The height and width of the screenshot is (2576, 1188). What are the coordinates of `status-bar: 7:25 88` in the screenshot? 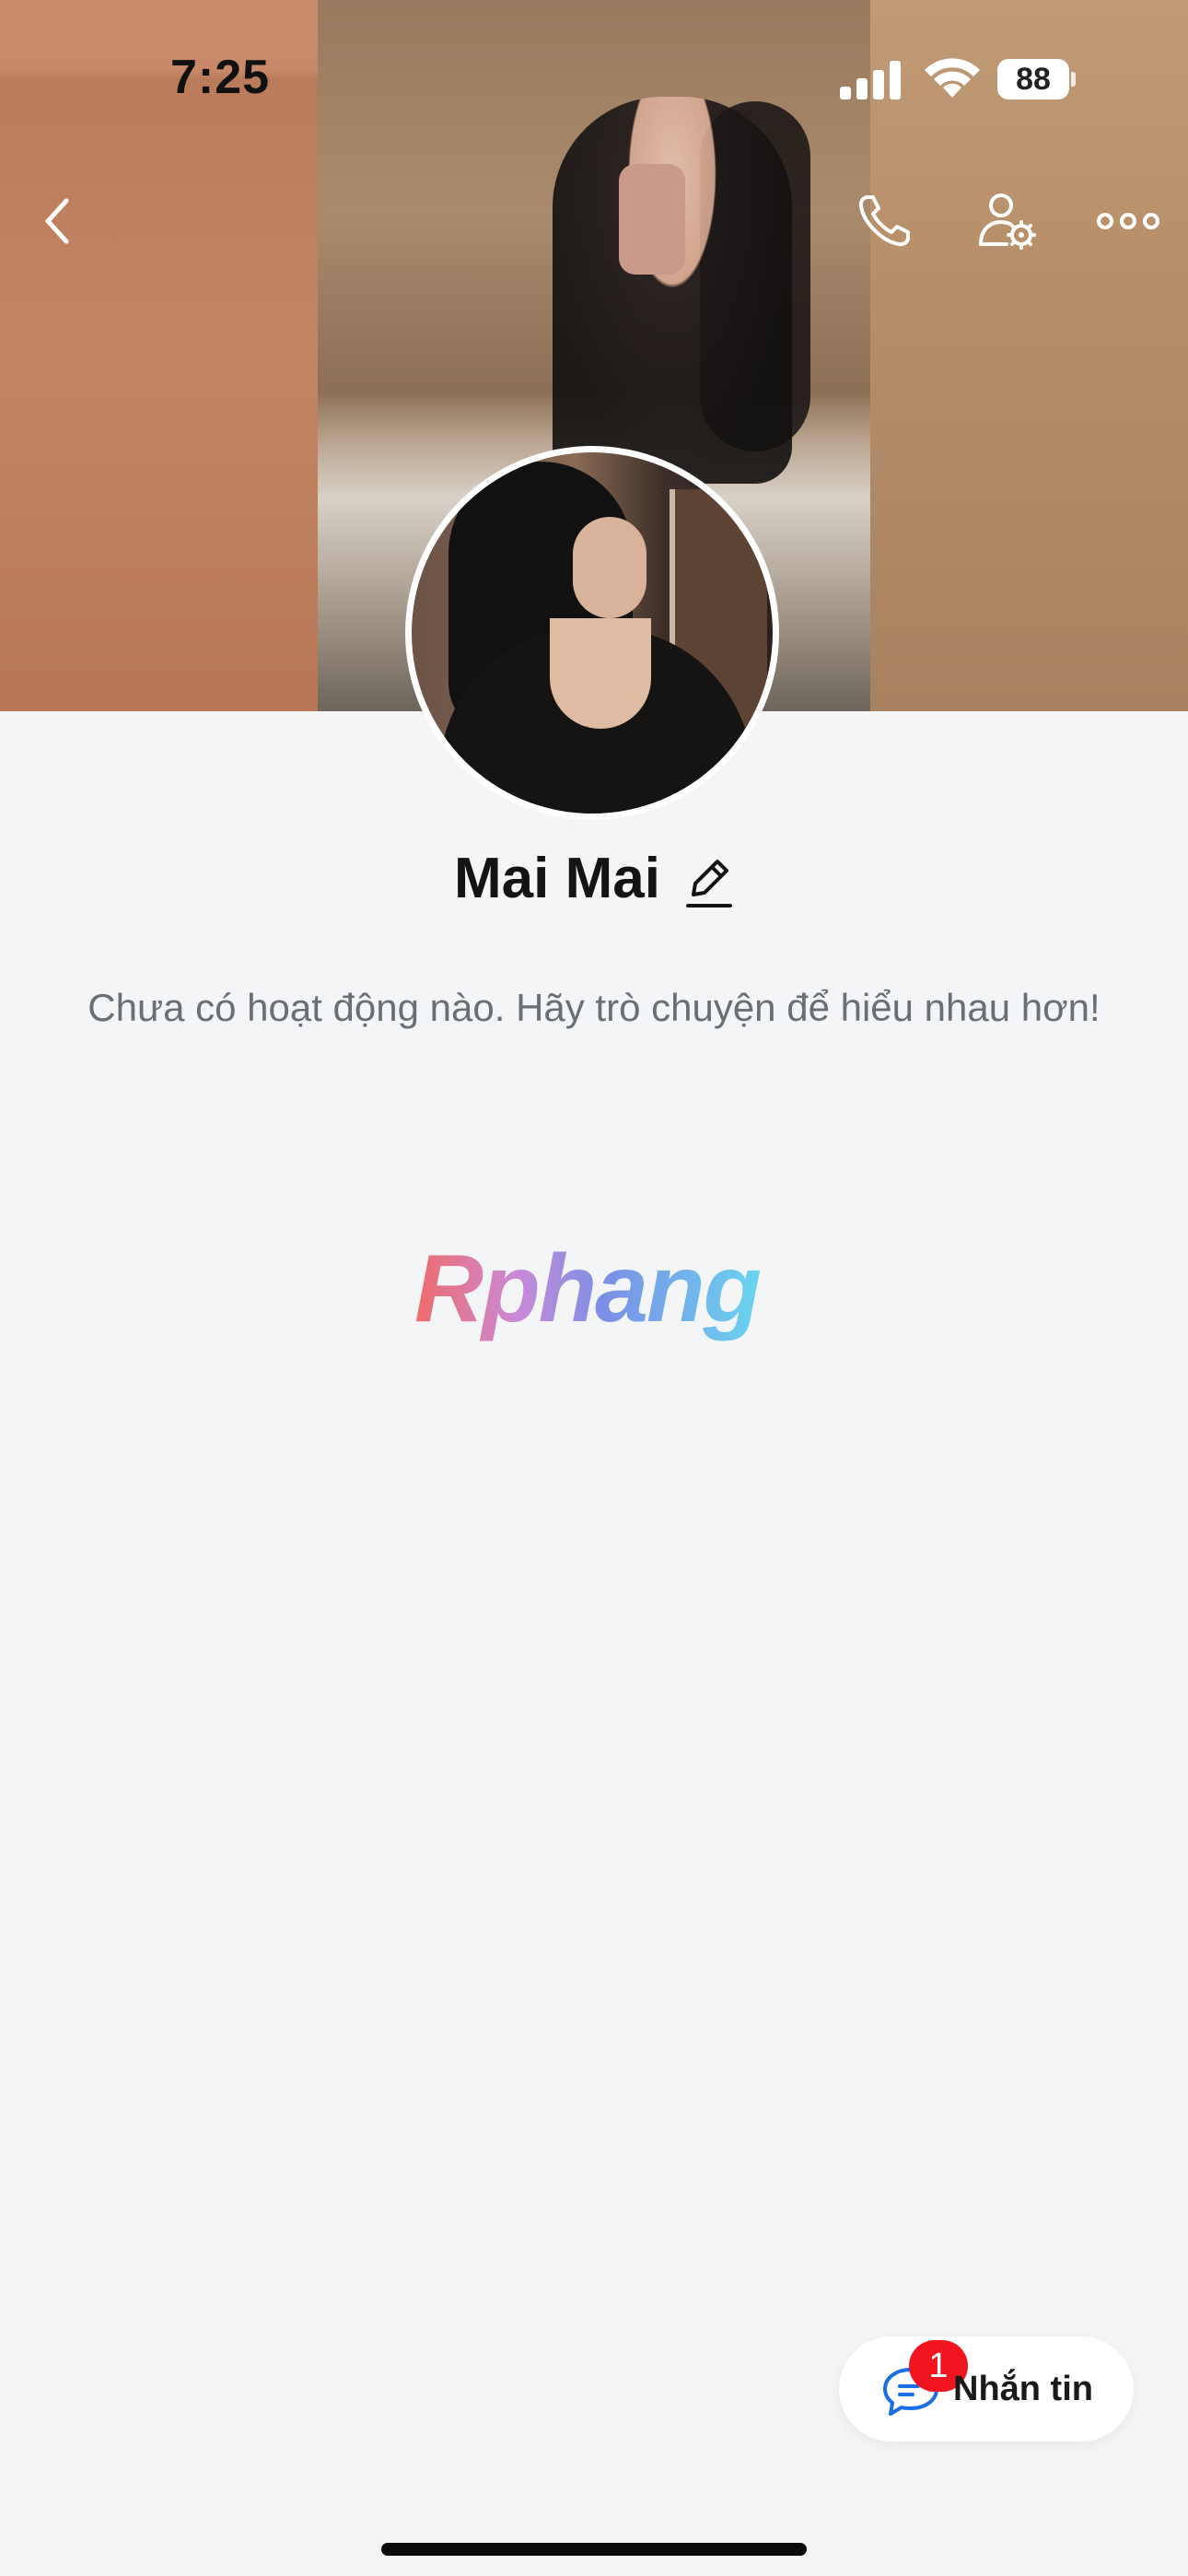 It's located at (594, 69).